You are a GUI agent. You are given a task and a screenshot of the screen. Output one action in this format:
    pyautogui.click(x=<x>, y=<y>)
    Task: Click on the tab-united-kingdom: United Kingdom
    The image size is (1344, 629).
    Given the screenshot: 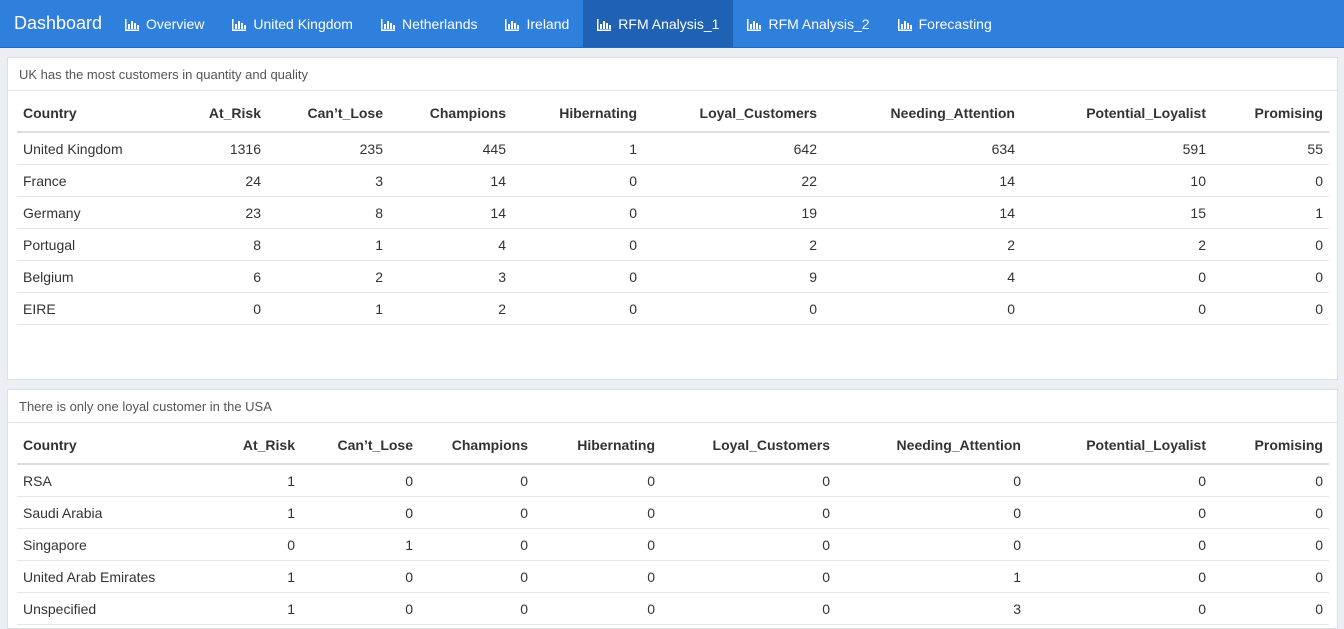 What is the action you would take?
    pyautogui.click(x=292, y=23)
    